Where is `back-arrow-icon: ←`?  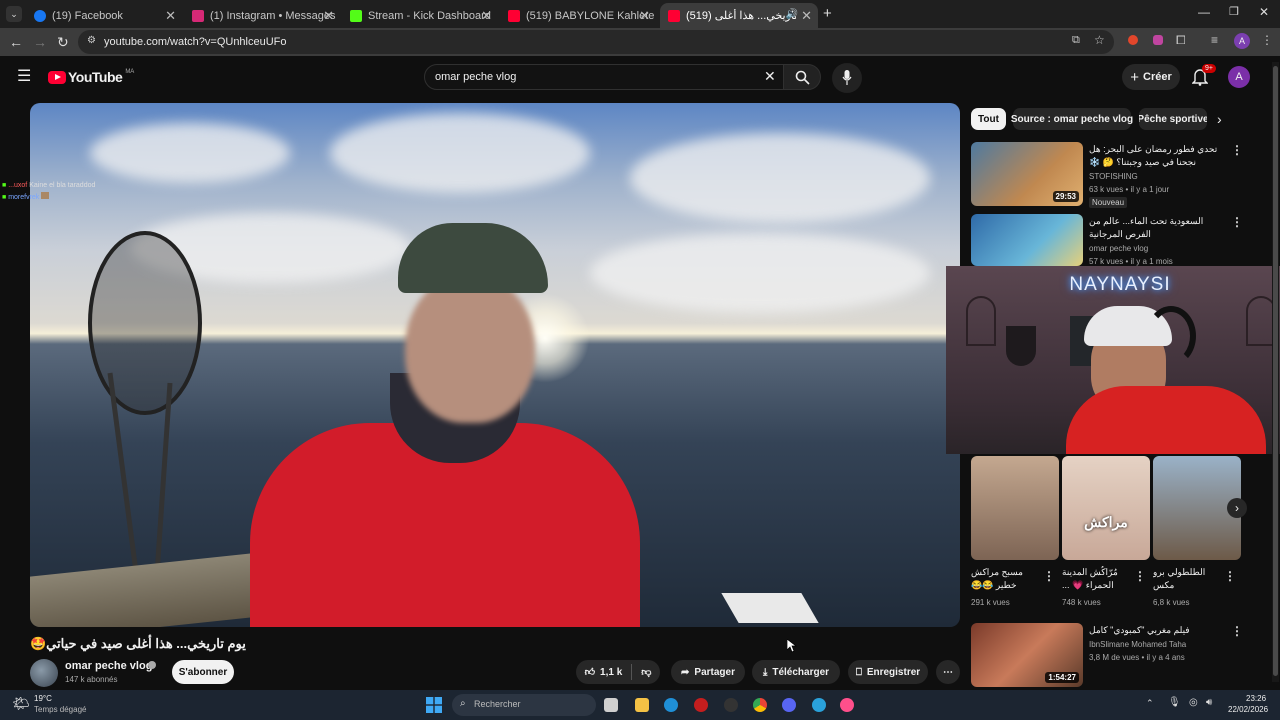
back-arrow-icon: ← is located at coordinates (16, 42).